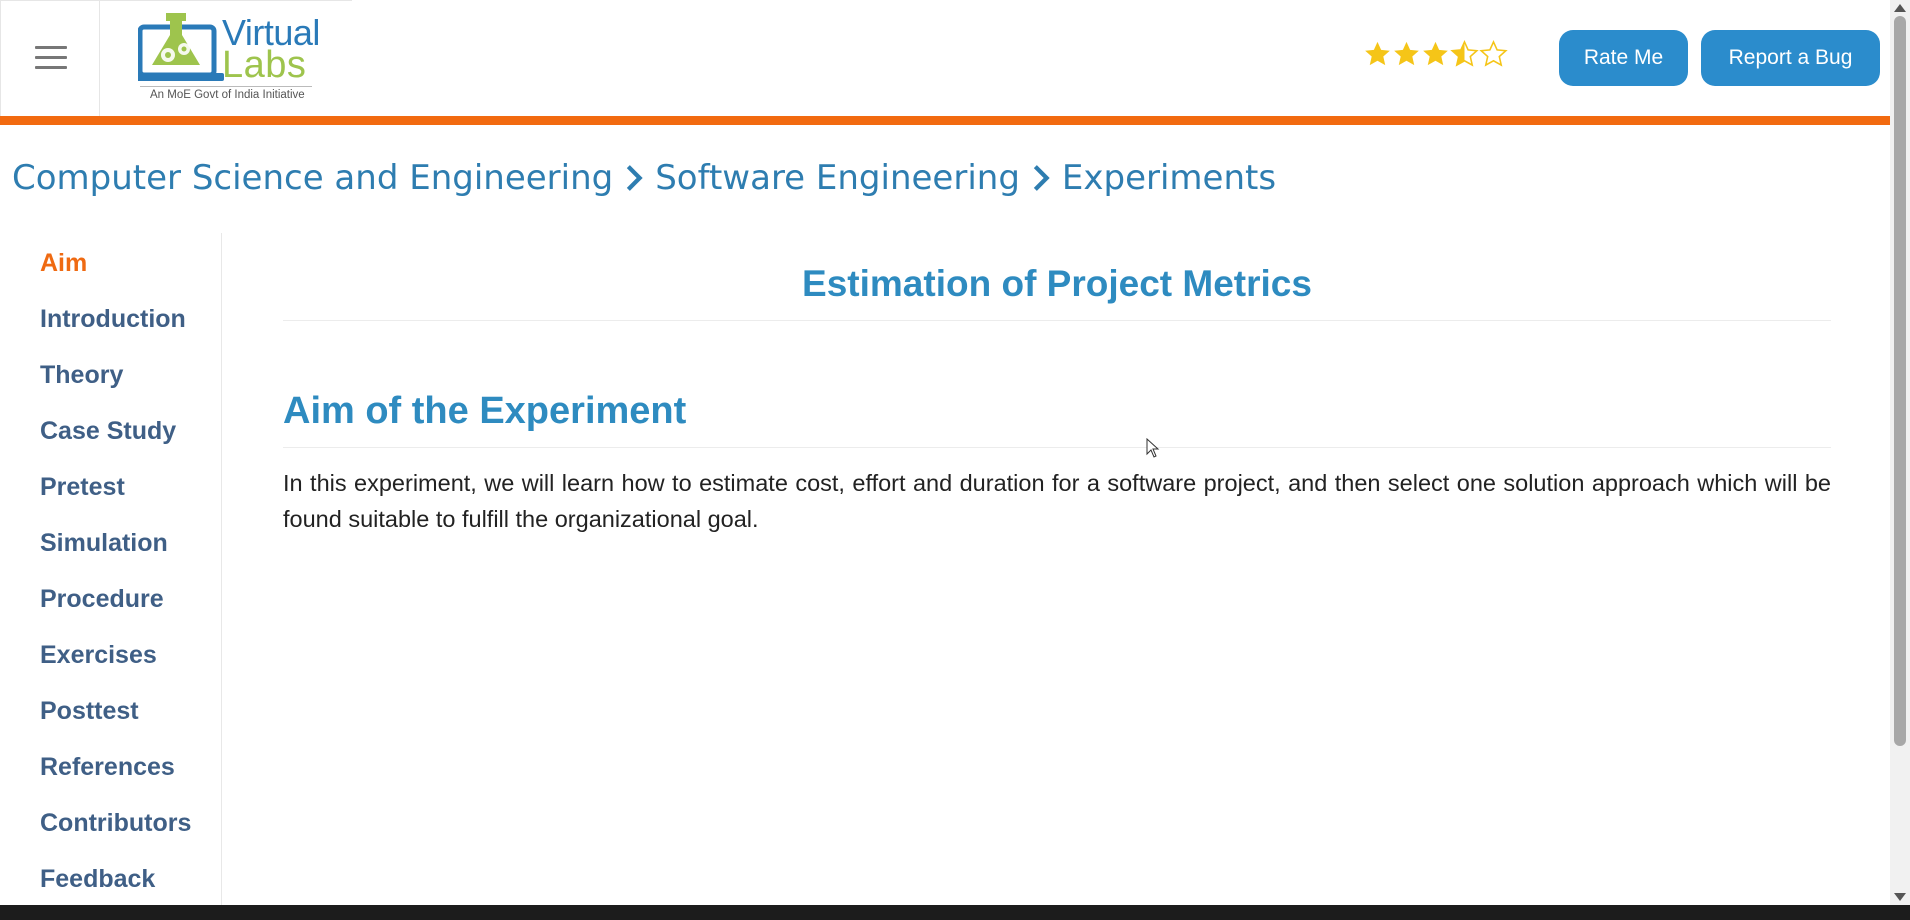  Describe the element at coordinates (1057, 447) in the screenshot. I see `section-divider` at that location.